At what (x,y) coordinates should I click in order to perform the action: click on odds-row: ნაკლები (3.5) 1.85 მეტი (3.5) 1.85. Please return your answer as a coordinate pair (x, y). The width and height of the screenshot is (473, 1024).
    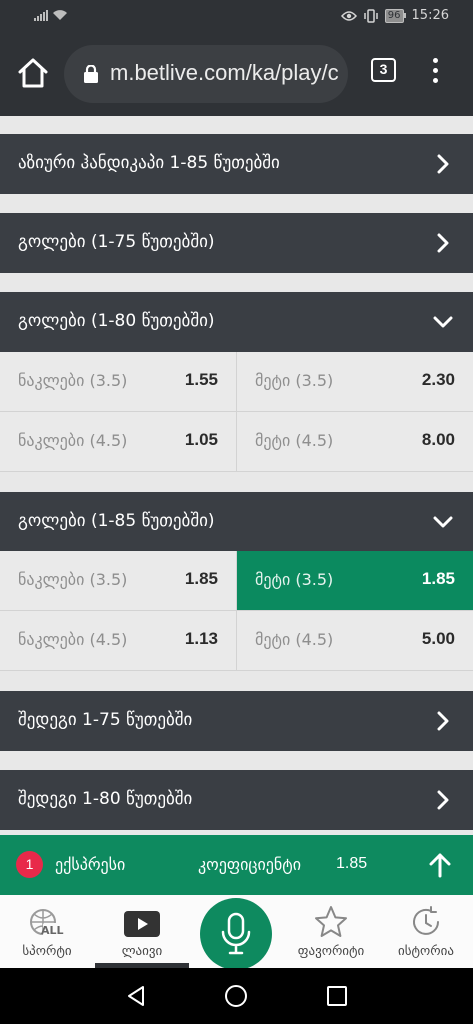
    Looking at the image, I should click on (236, 581).